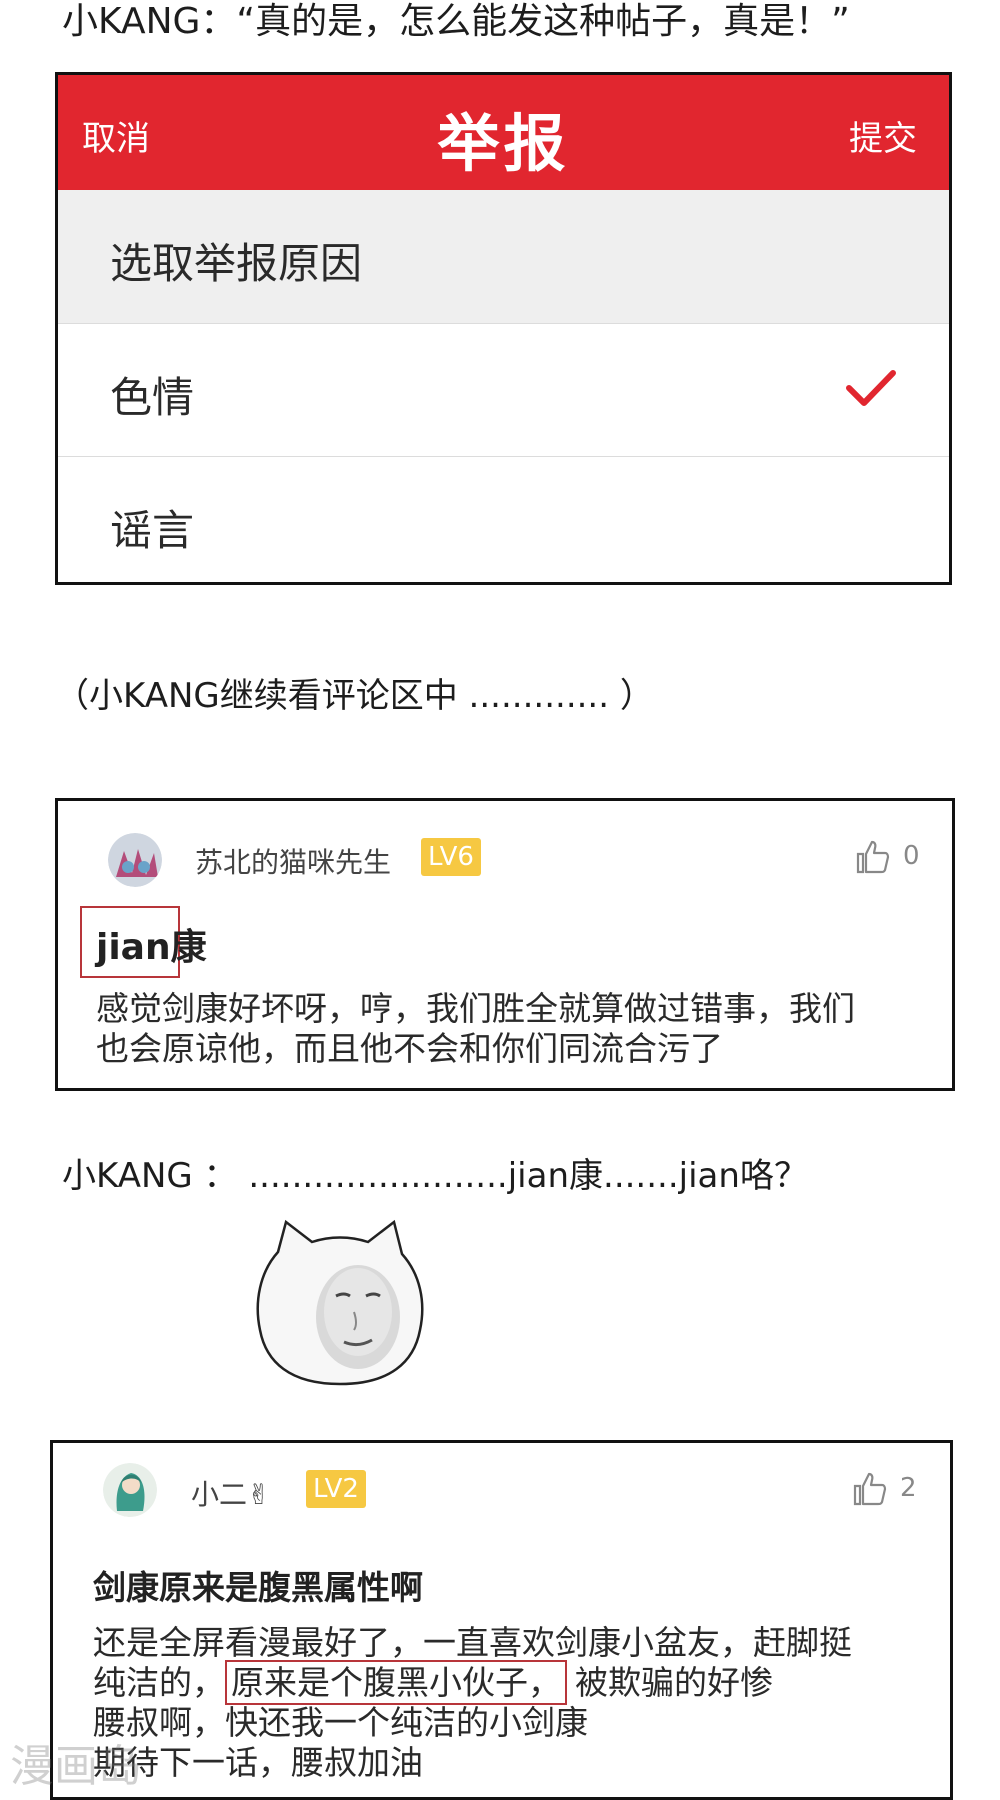 The width and height of the screenshot is (1000, 1800). What do you see at coordinates (293, 861) in the screenshot?
I see `comment-username: 苏北的猫咪先生` at bounding box center [293, 861].